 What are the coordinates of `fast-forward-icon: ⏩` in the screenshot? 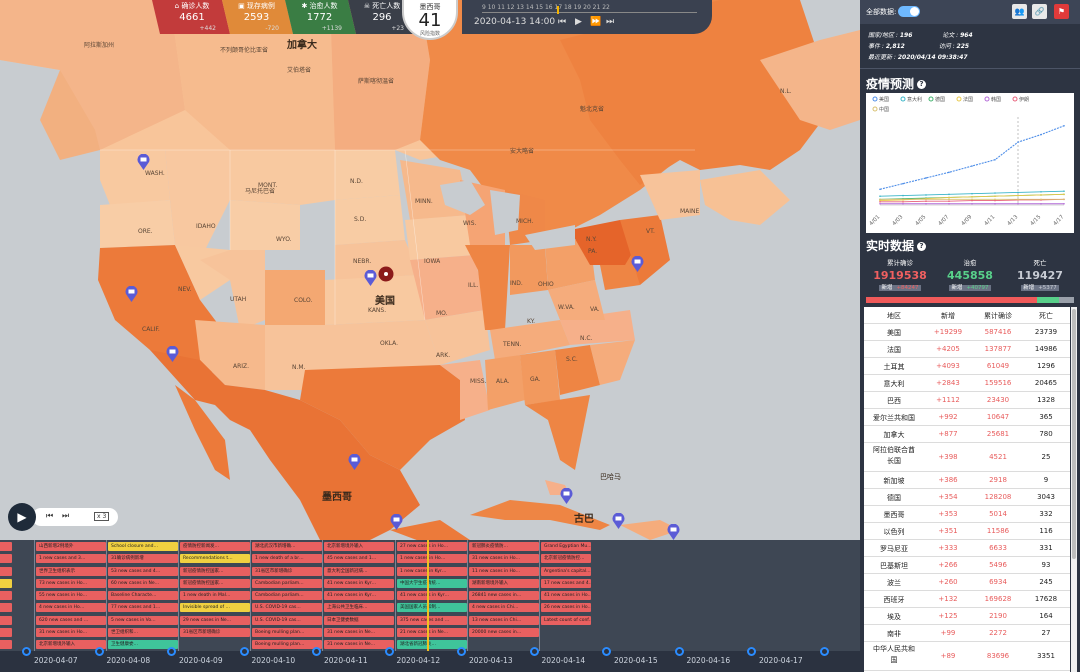 It's located at (595, 22).